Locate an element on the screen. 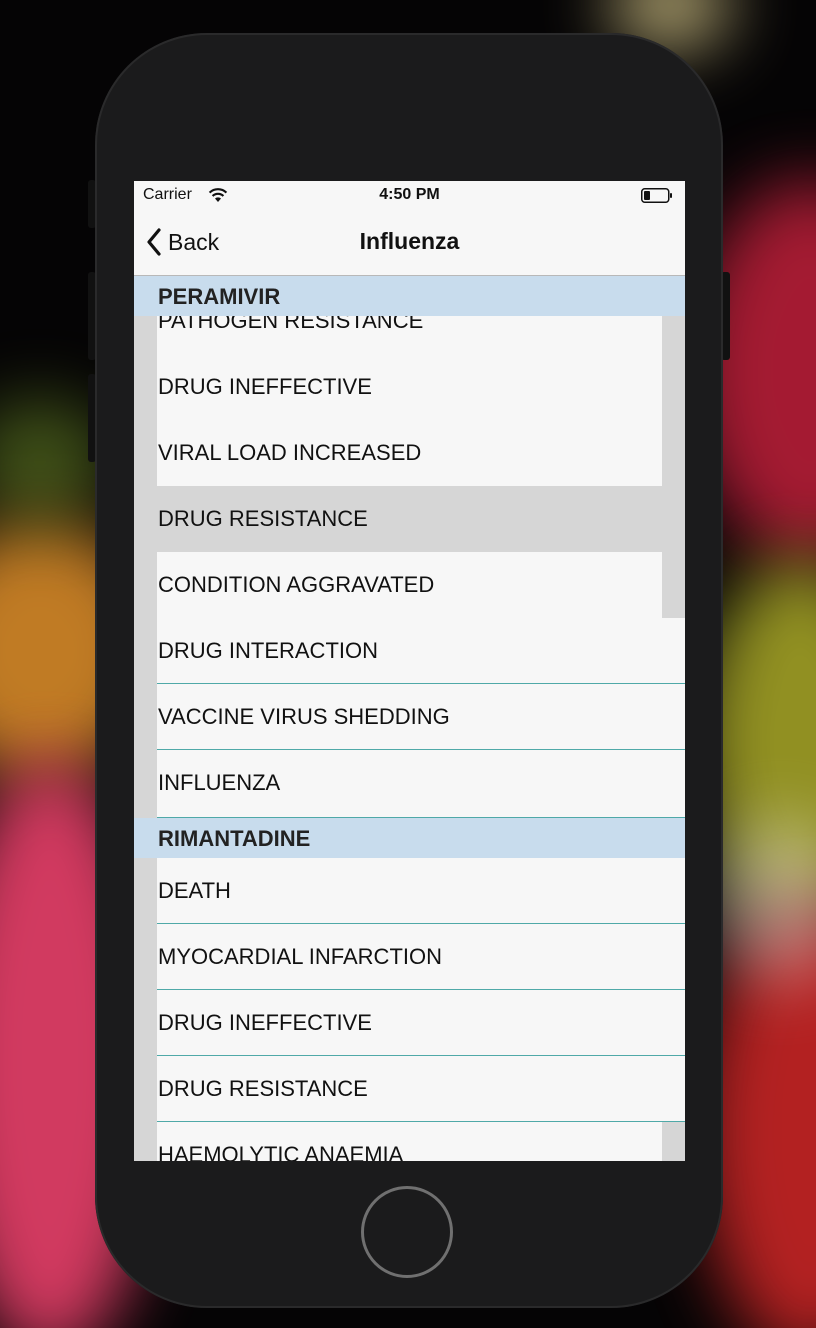  list-item: CONDITION AGGRAVATED is located at coordinates (409, 585).